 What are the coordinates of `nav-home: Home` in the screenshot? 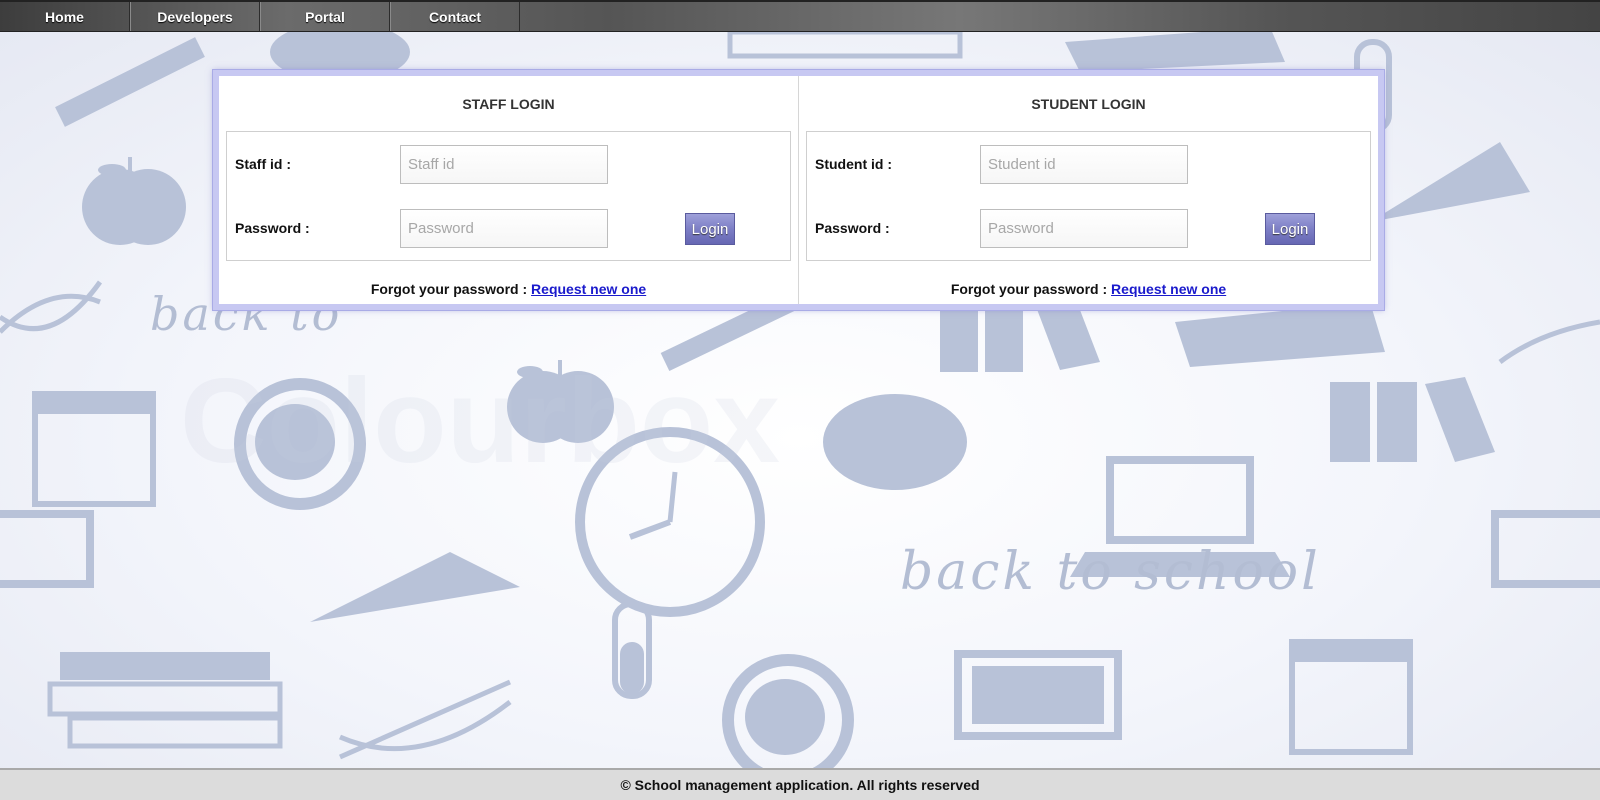 It's located at (65, 16).